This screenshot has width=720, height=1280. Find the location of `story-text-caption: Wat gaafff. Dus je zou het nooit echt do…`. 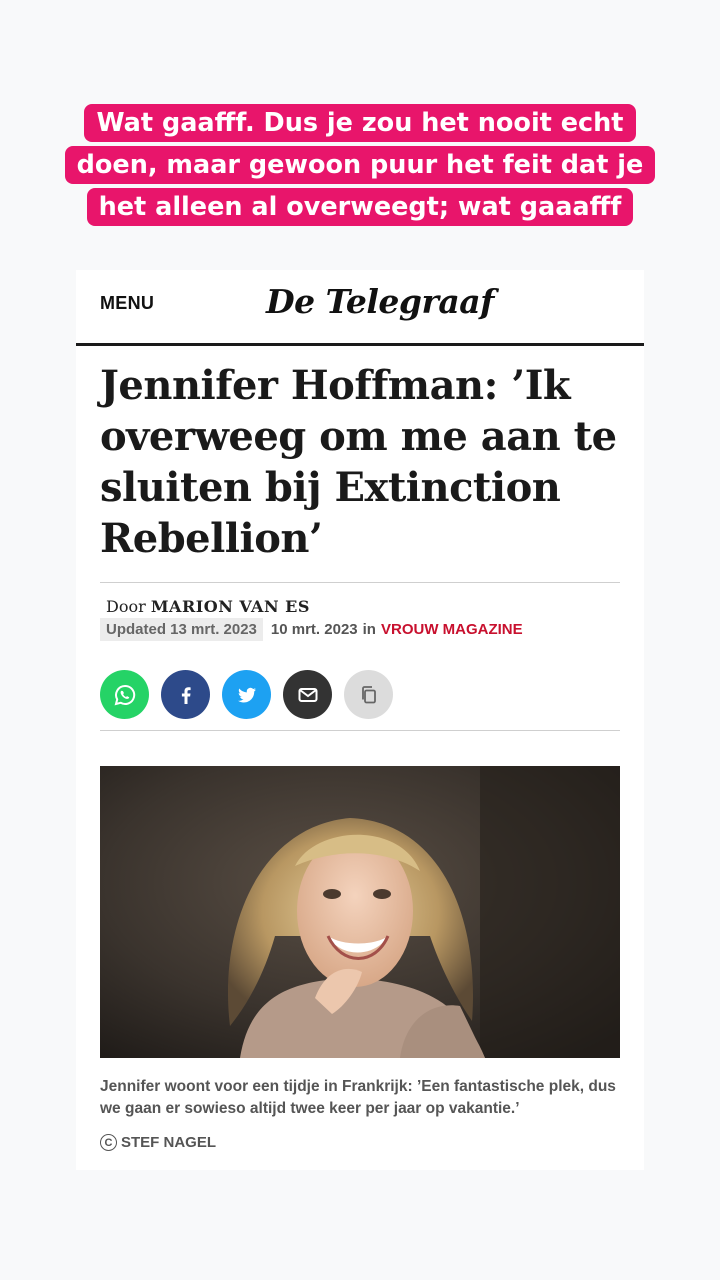

story-text-caption: Wat gaafff. Dus je zou het nooit echt do… is located at coordinates (360, 165).